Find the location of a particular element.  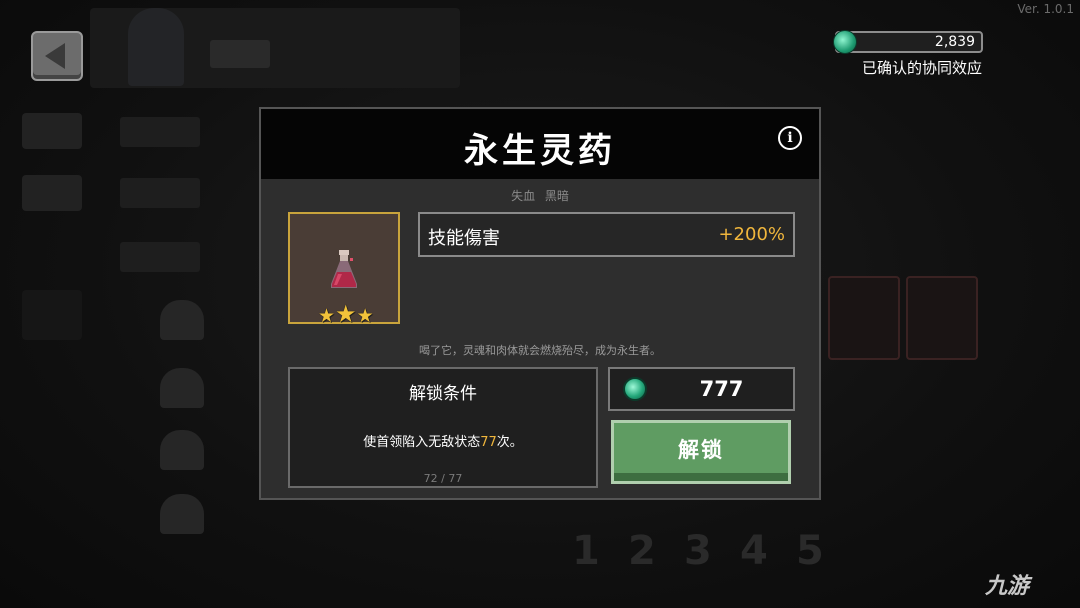

back-arrow-icon is located at coordinates (55, 56).